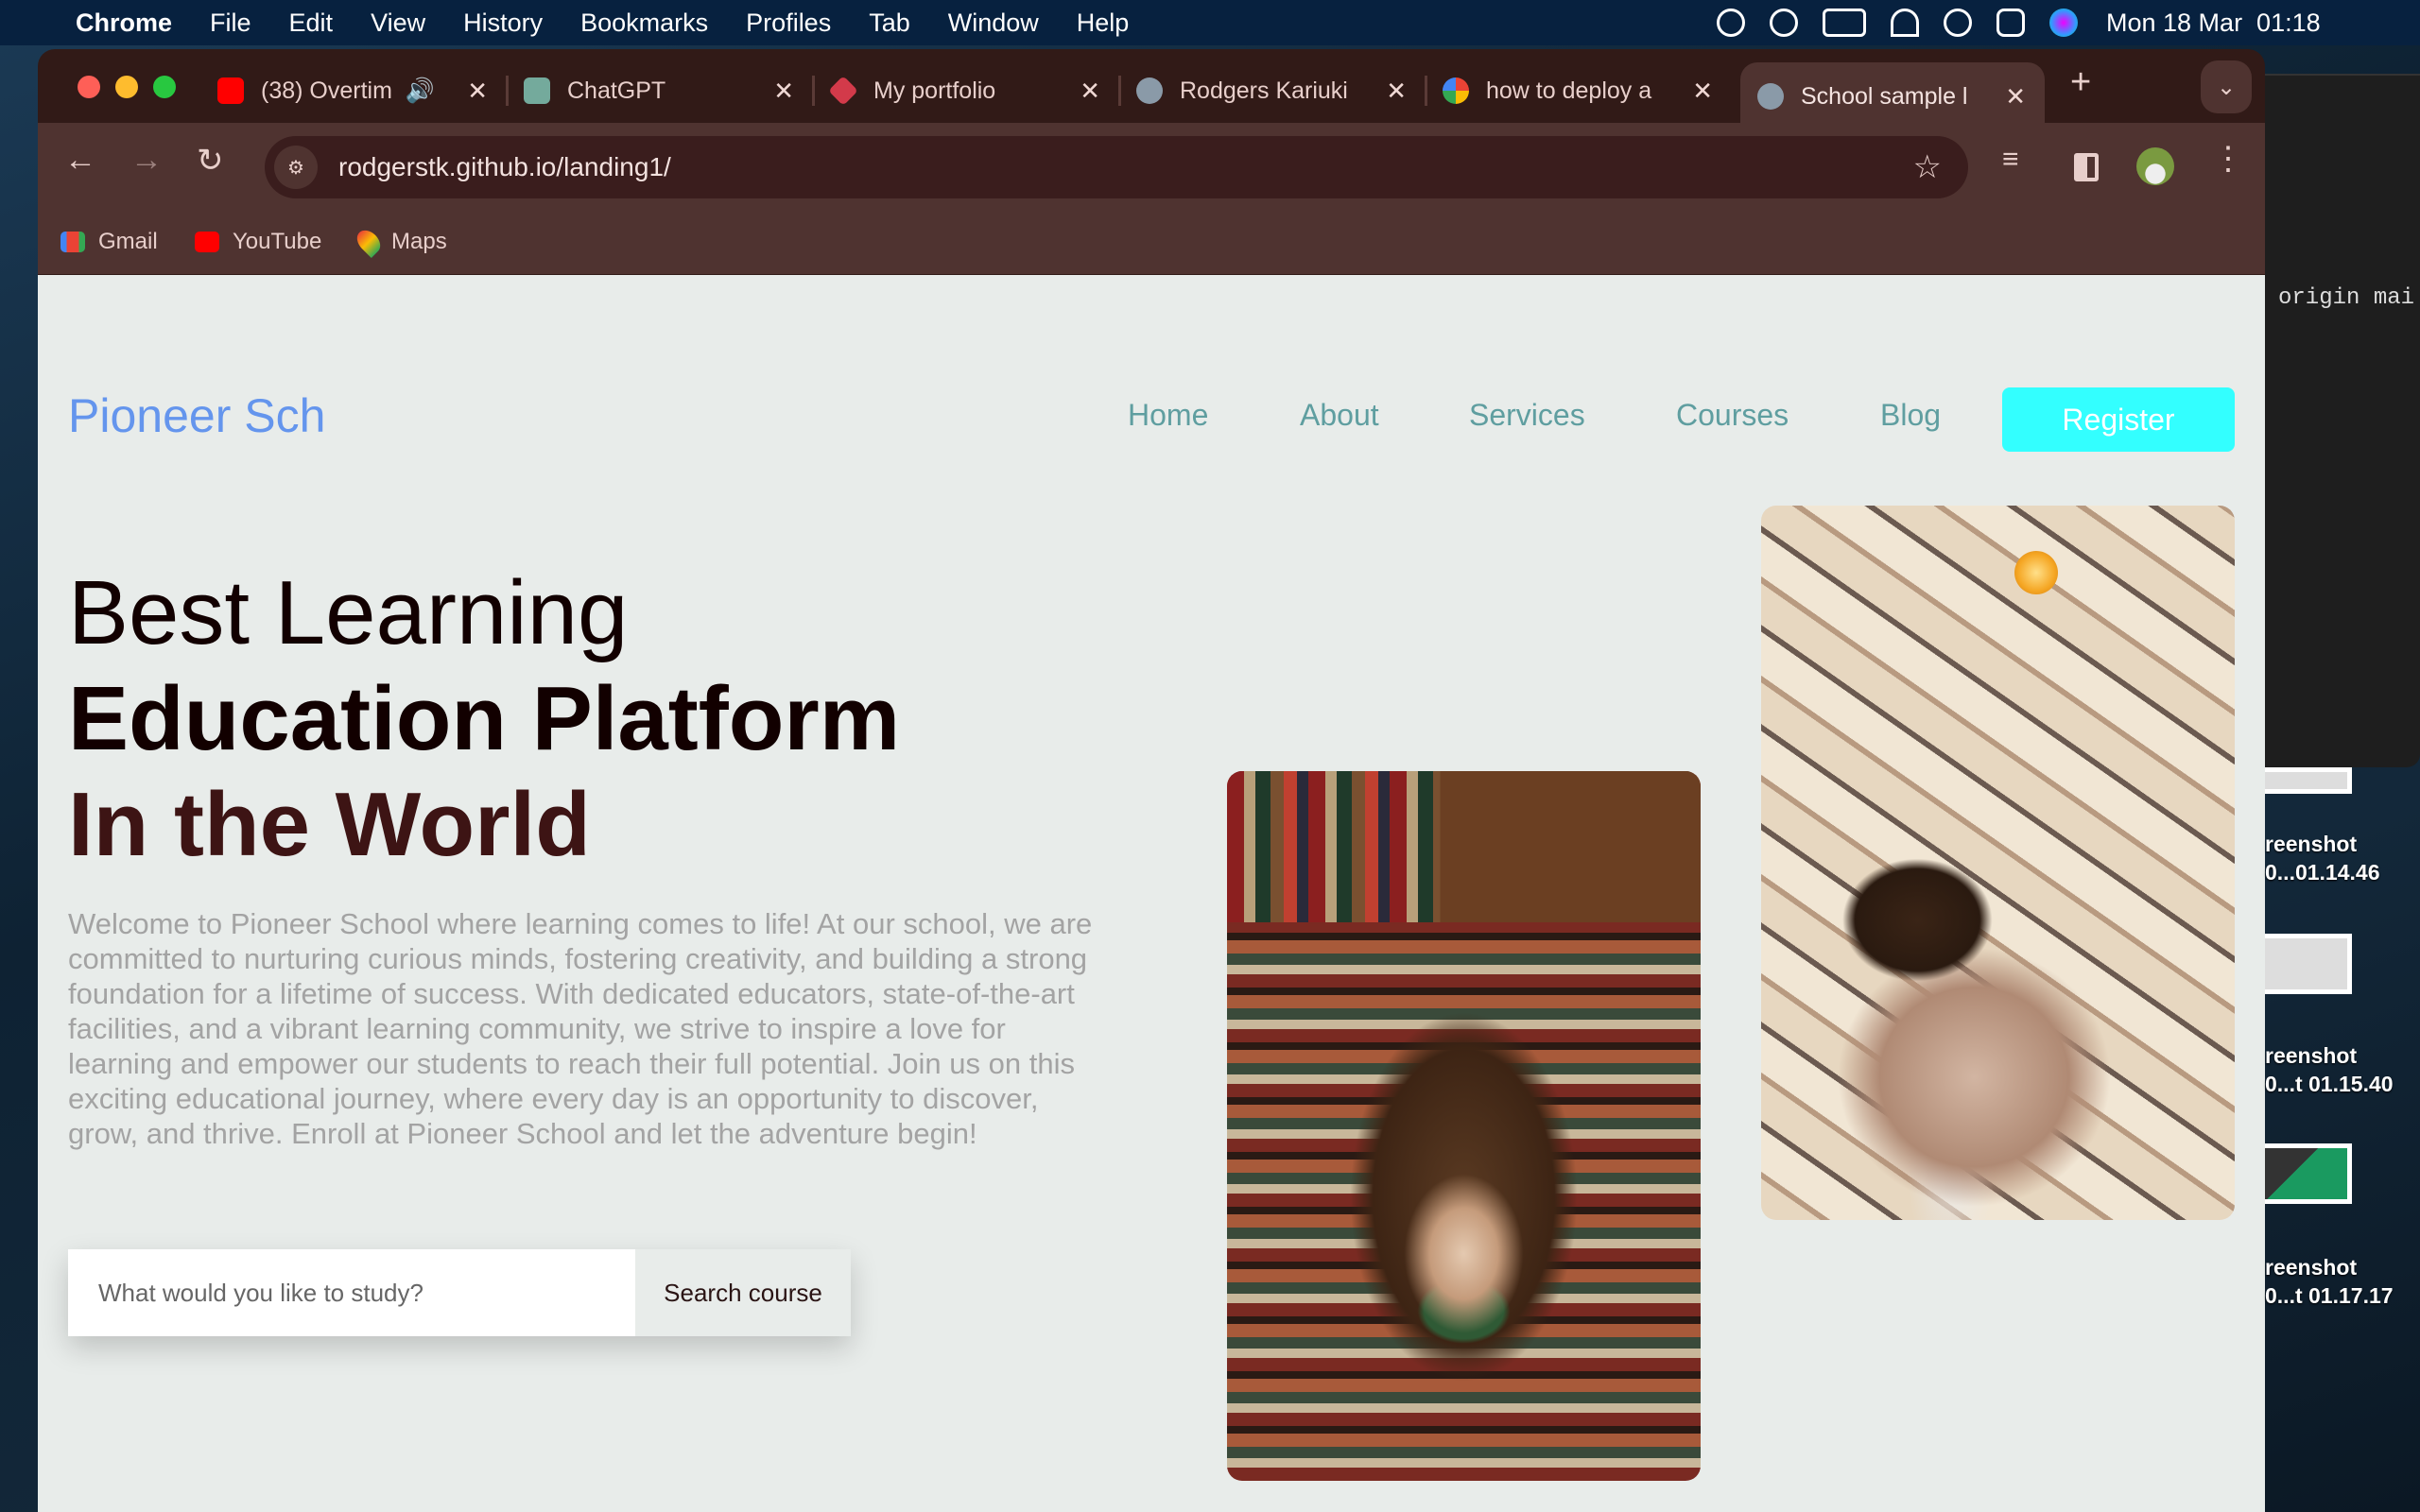 This screenshot has height=1512, width=2420. Describe the element at coordinates (2080, 82) in the screenshot. I see `new-tab-button: +` at that location.